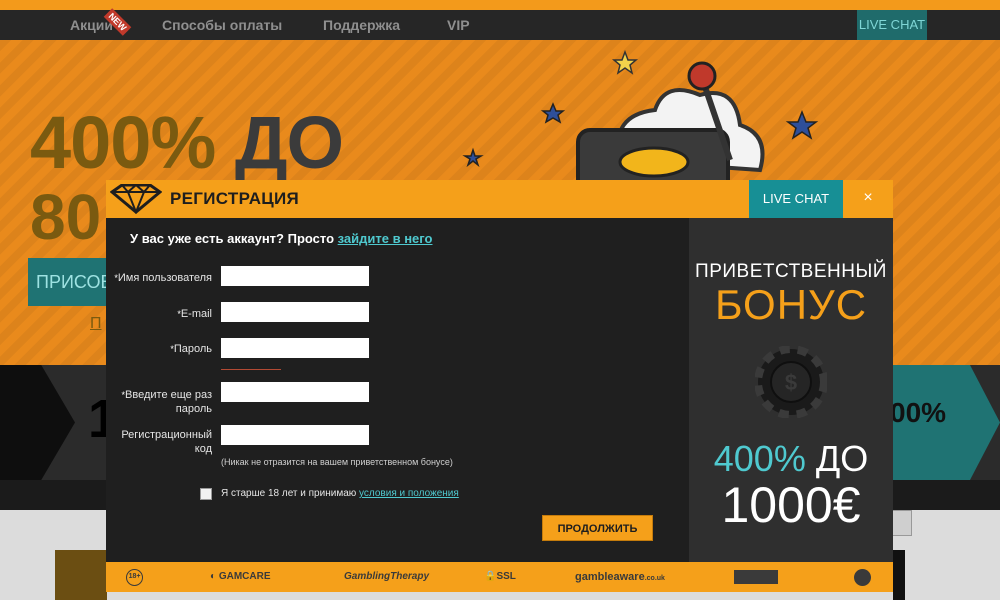  Describe the element at coordinates (214, 576) in the screenshot. I see `gamcare-icon: ◐` at that location.